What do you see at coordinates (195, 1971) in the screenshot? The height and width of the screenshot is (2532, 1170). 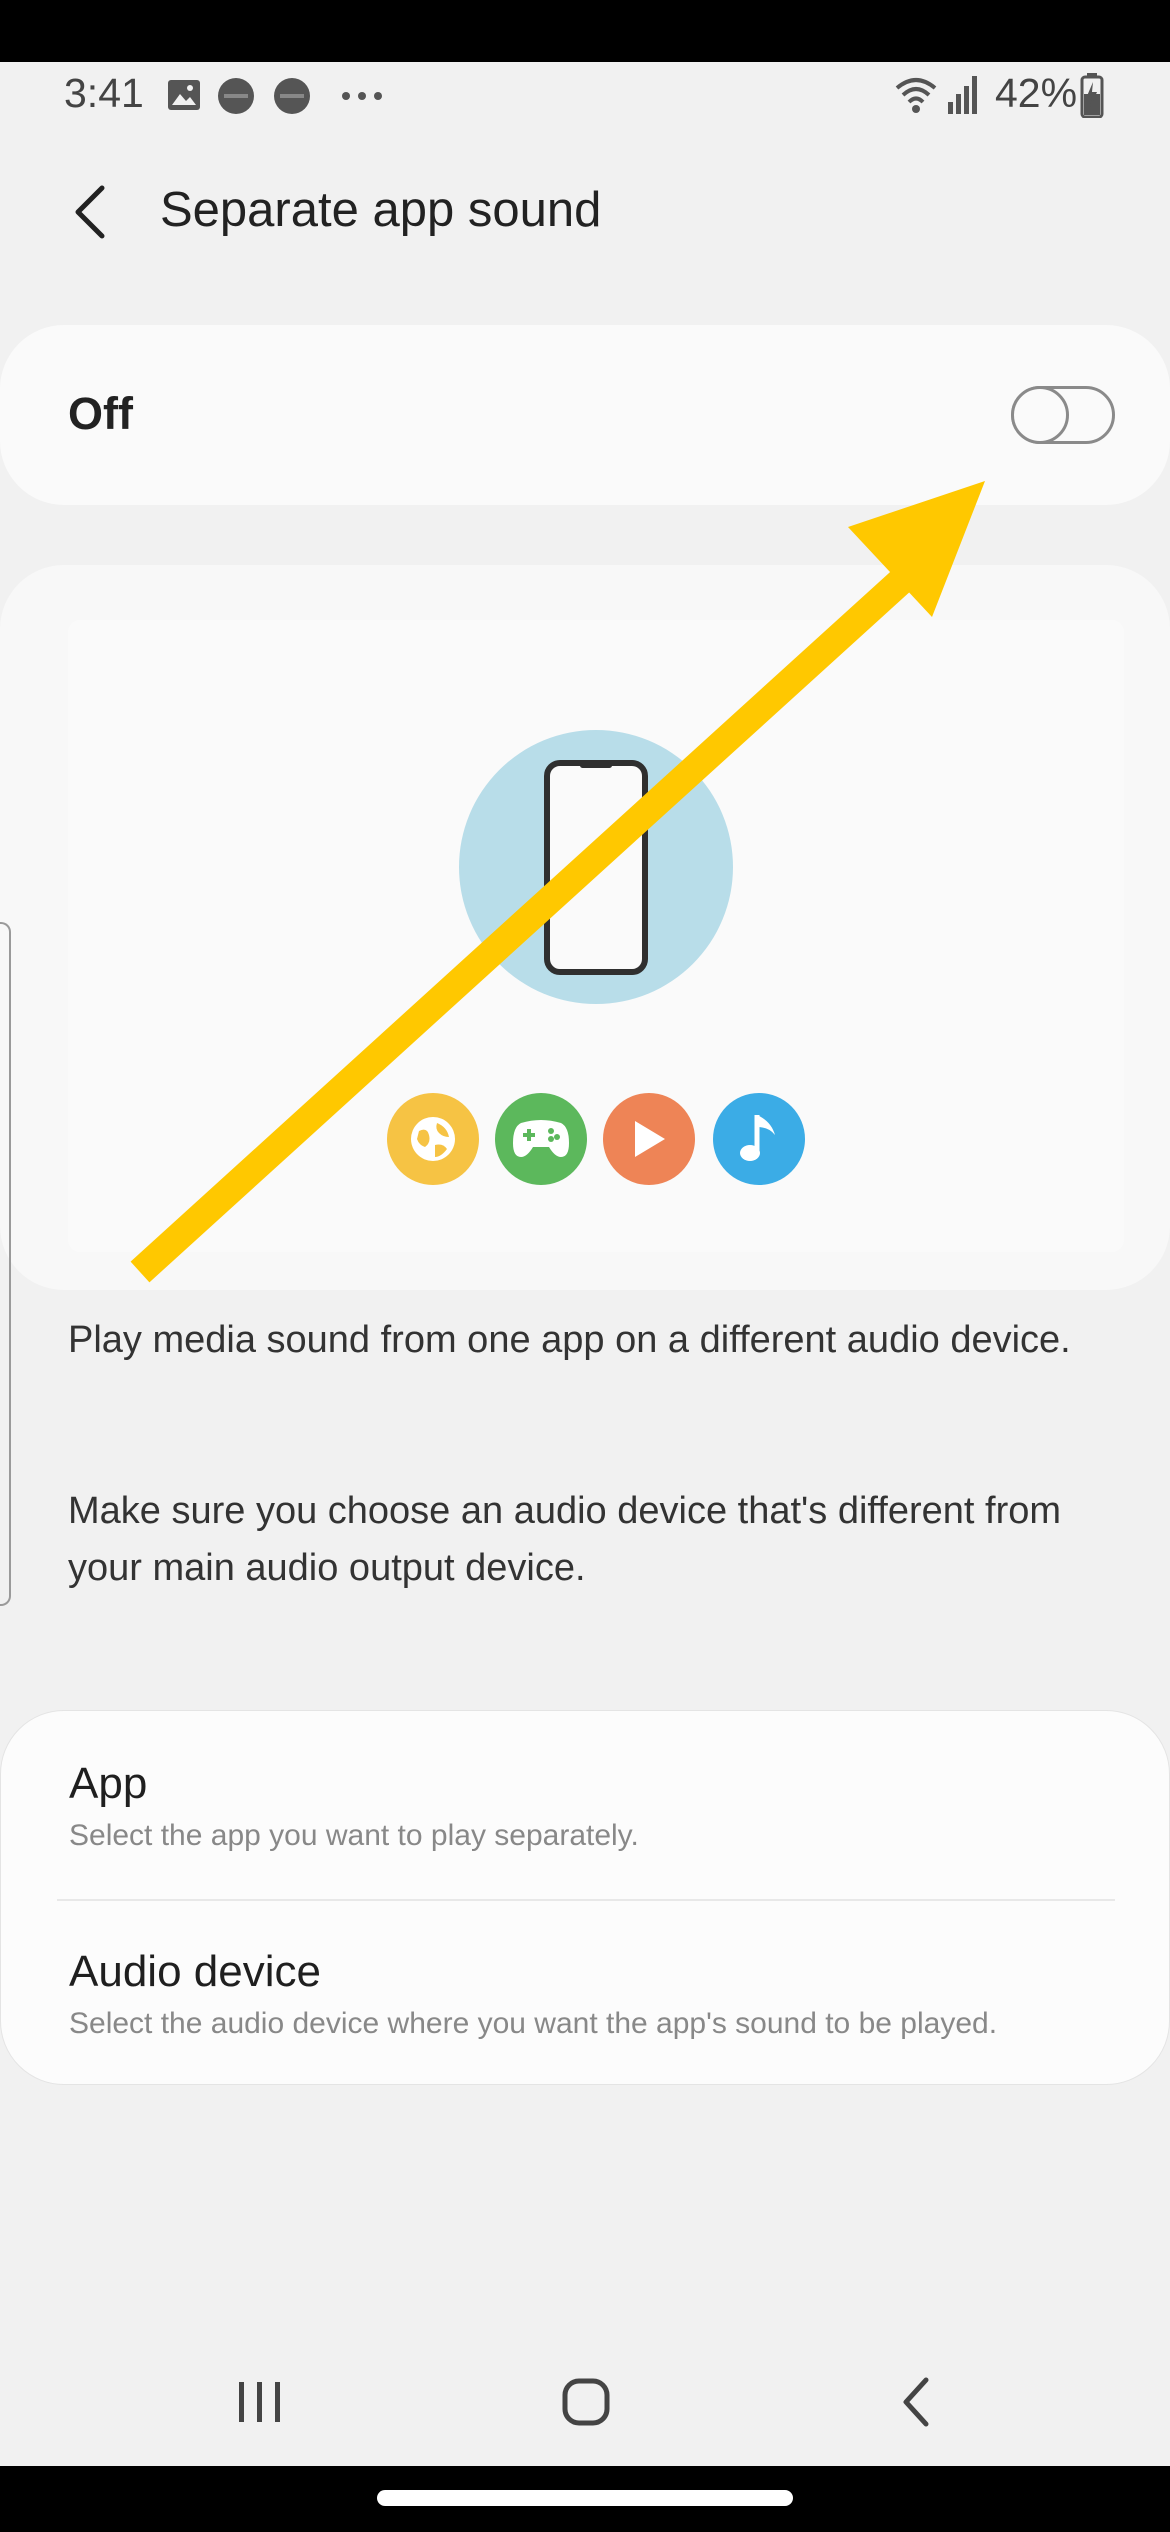 I see `setting-audio-device-title: Audio device` at bounding box center [195, 1971].